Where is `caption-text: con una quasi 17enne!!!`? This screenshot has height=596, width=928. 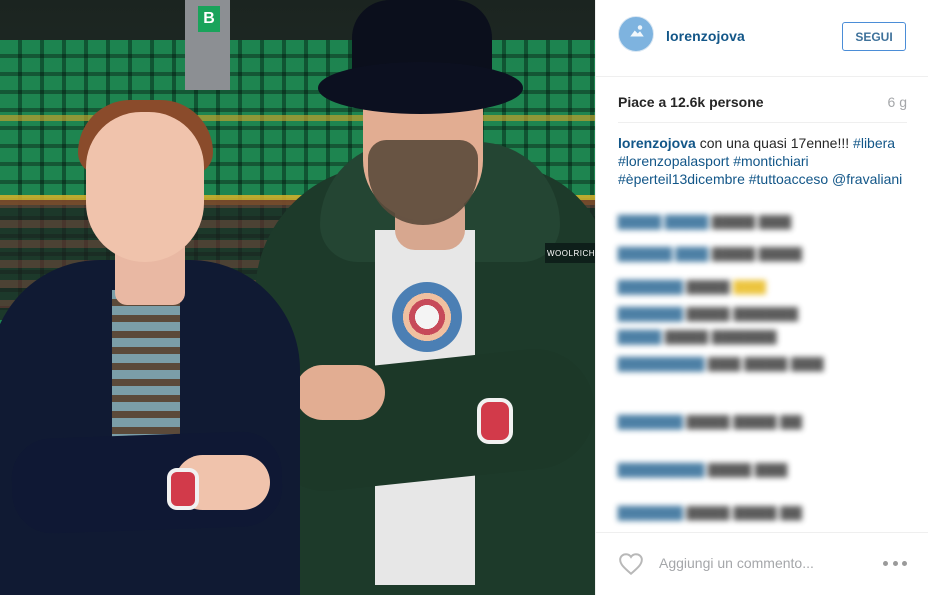 caption-text: con una quasi 17enne!!! is located at coordinates (774, 143).